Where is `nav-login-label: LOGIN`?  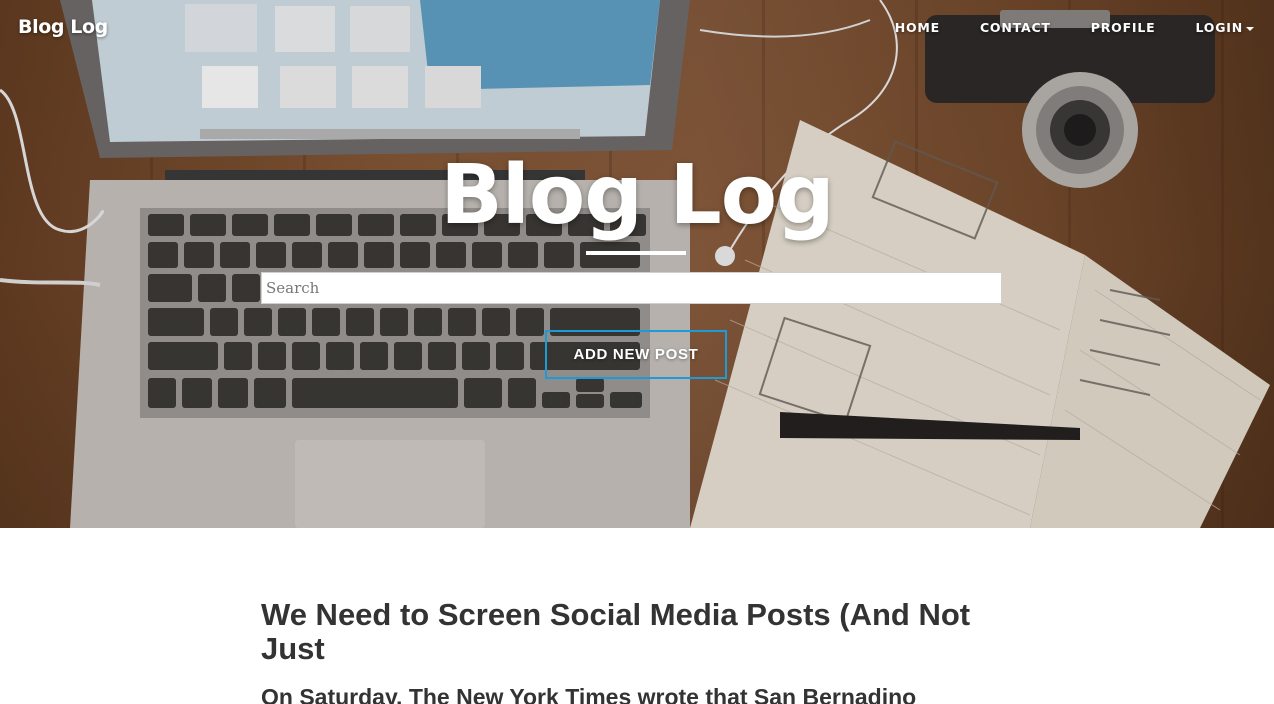 nav-login-label: LOGIN is located at coordinates (1219, 27).